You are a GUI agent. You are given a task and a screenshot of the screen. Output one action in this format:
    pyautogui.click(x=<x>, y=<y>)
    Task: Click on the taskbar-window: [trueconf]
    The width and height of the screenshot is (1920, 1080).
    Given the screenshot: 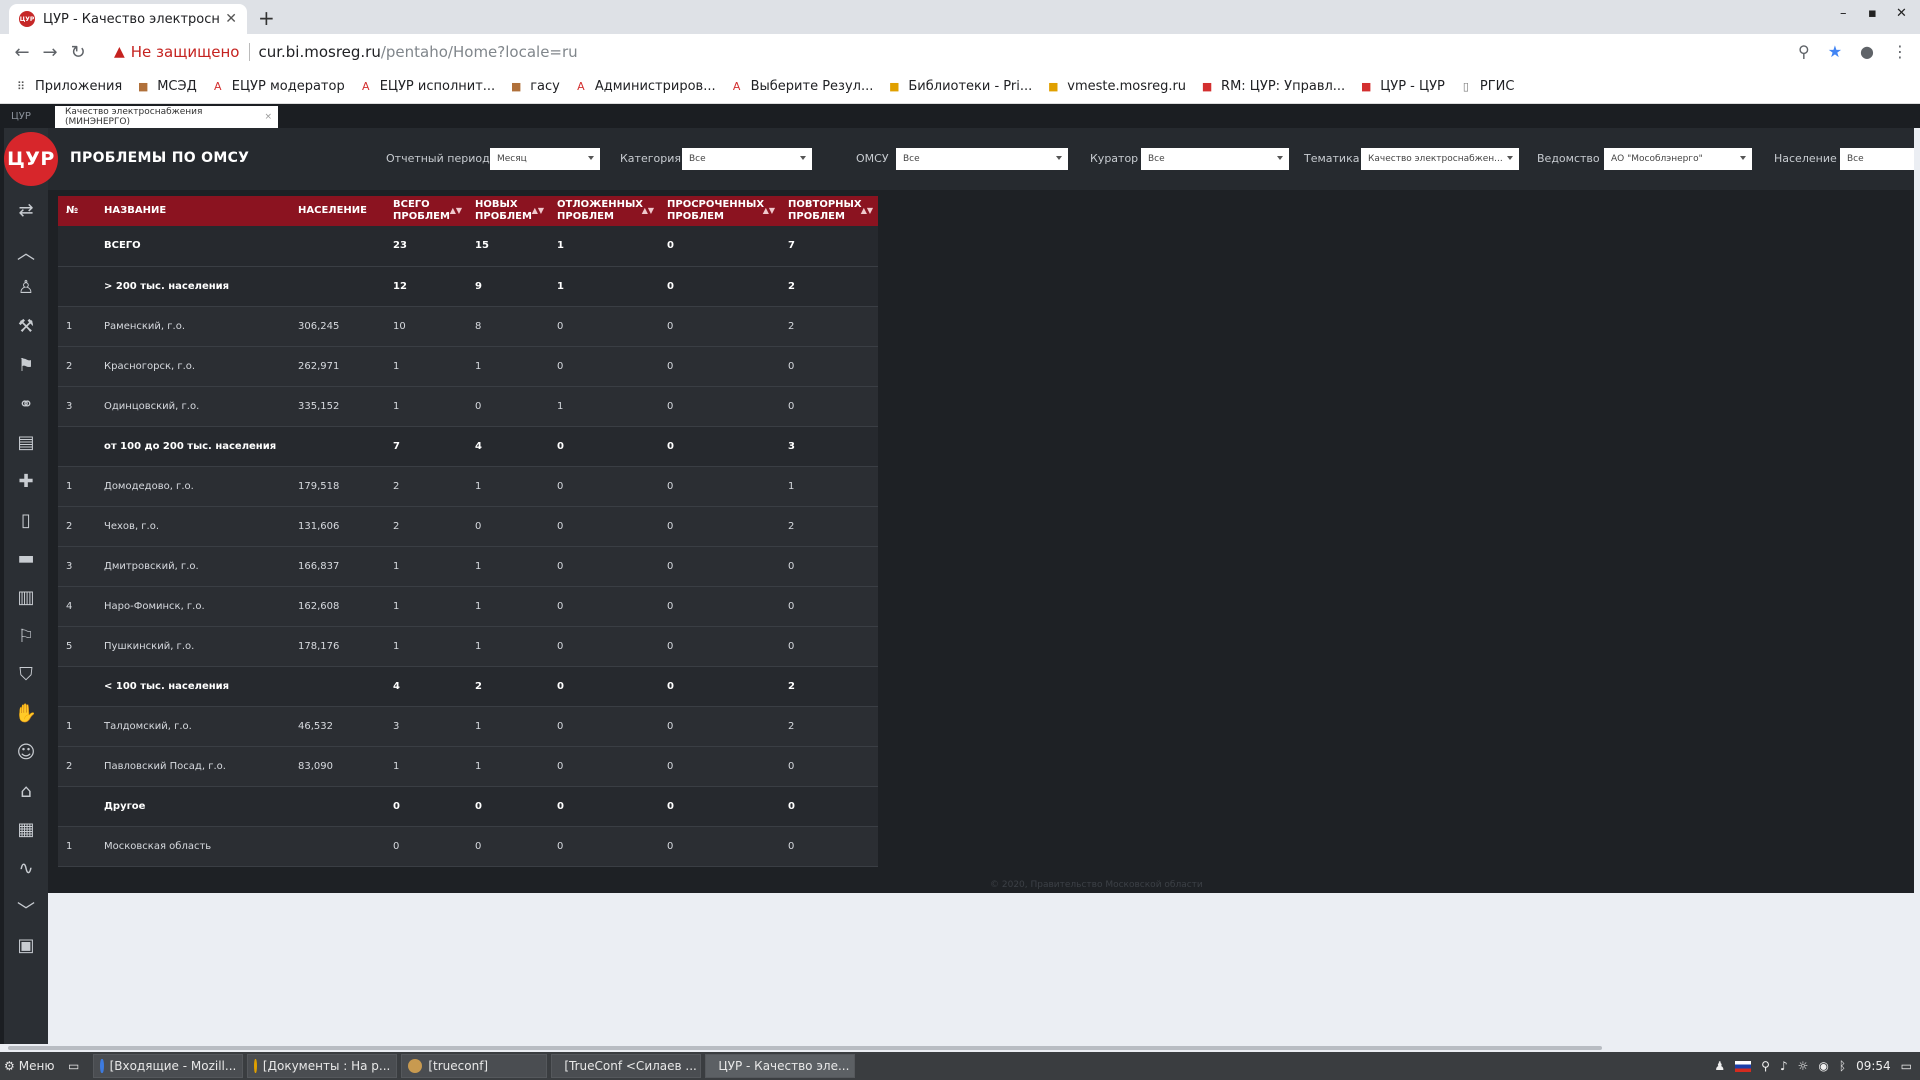 What is the action you would take?
    pyautogui.click(x=474, y=1066)
    